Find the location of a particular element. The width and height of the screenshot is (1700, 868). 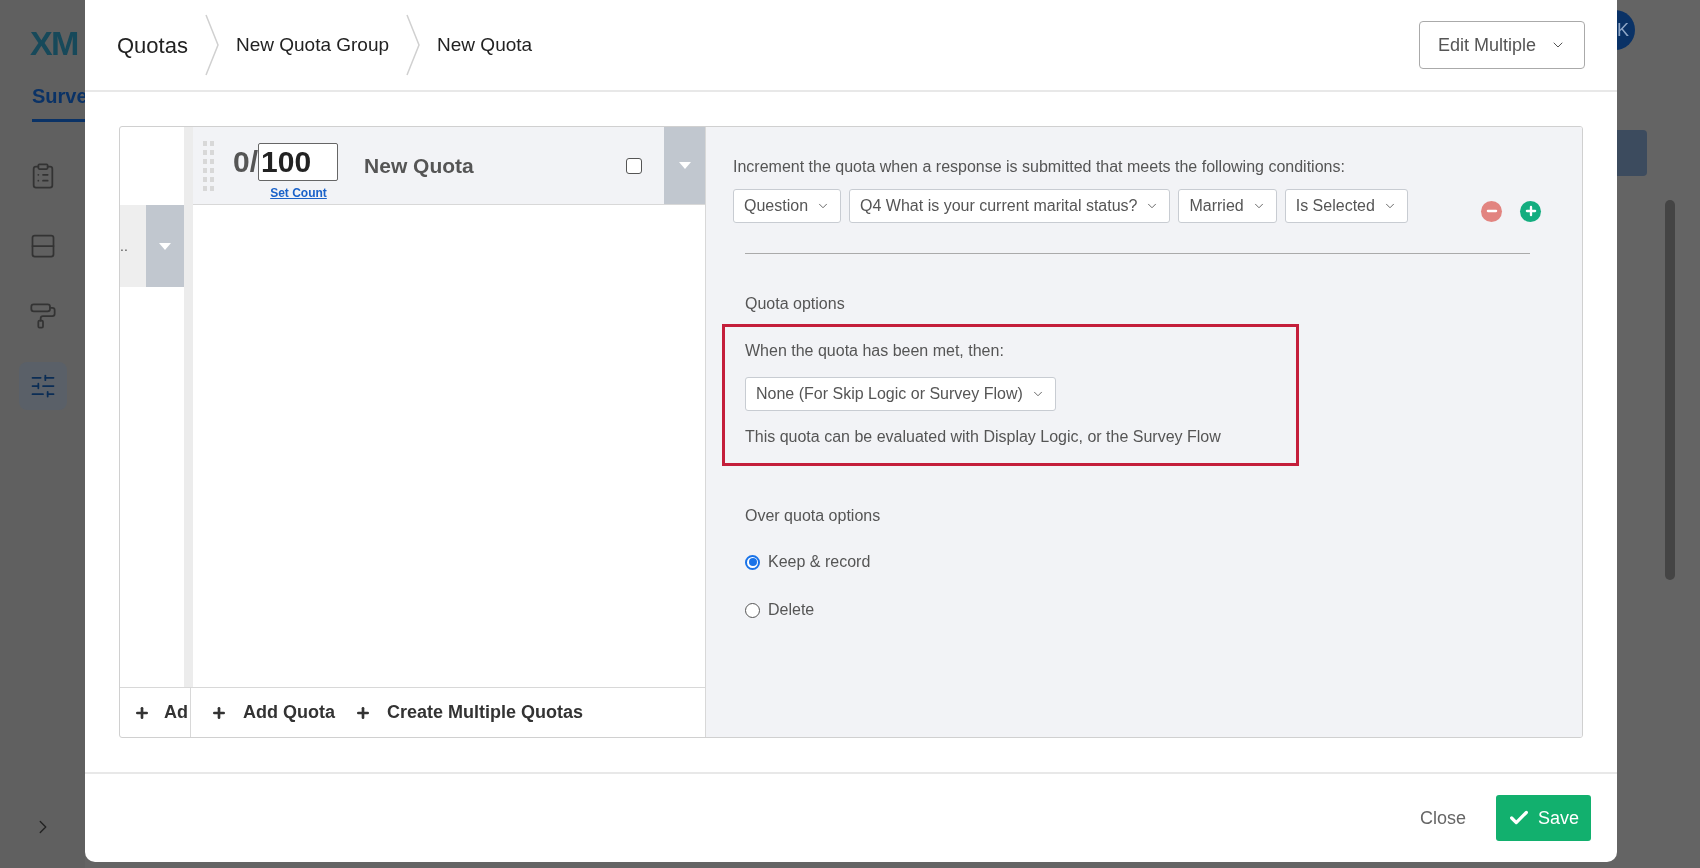

quota-checkbox is located at coordinates (634, 165).